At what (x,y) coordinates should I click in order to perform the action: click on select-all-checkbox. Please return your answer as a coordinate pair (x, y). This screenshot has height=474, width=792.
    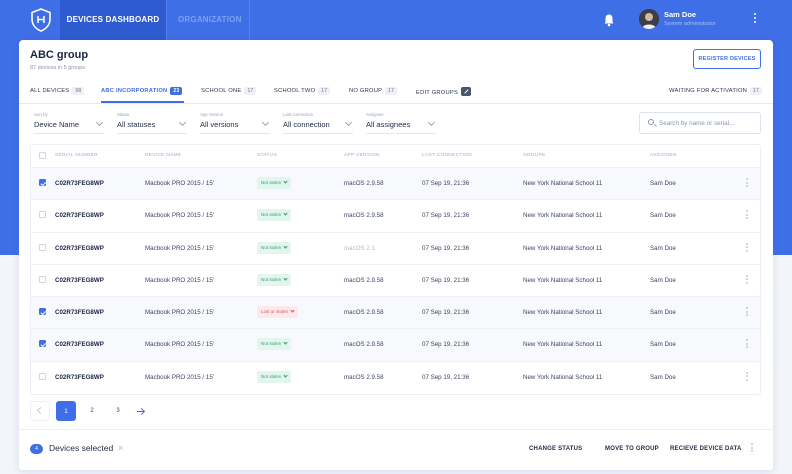
    Looking at the image, I should click on (42, 155).